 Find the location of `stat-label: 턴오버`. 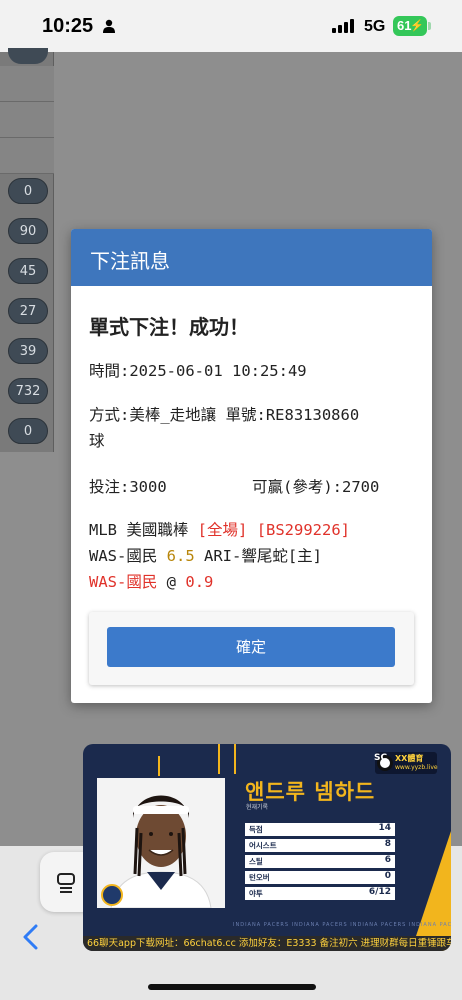

stat-label: 턴오버 is located at coordinates (259, 877).